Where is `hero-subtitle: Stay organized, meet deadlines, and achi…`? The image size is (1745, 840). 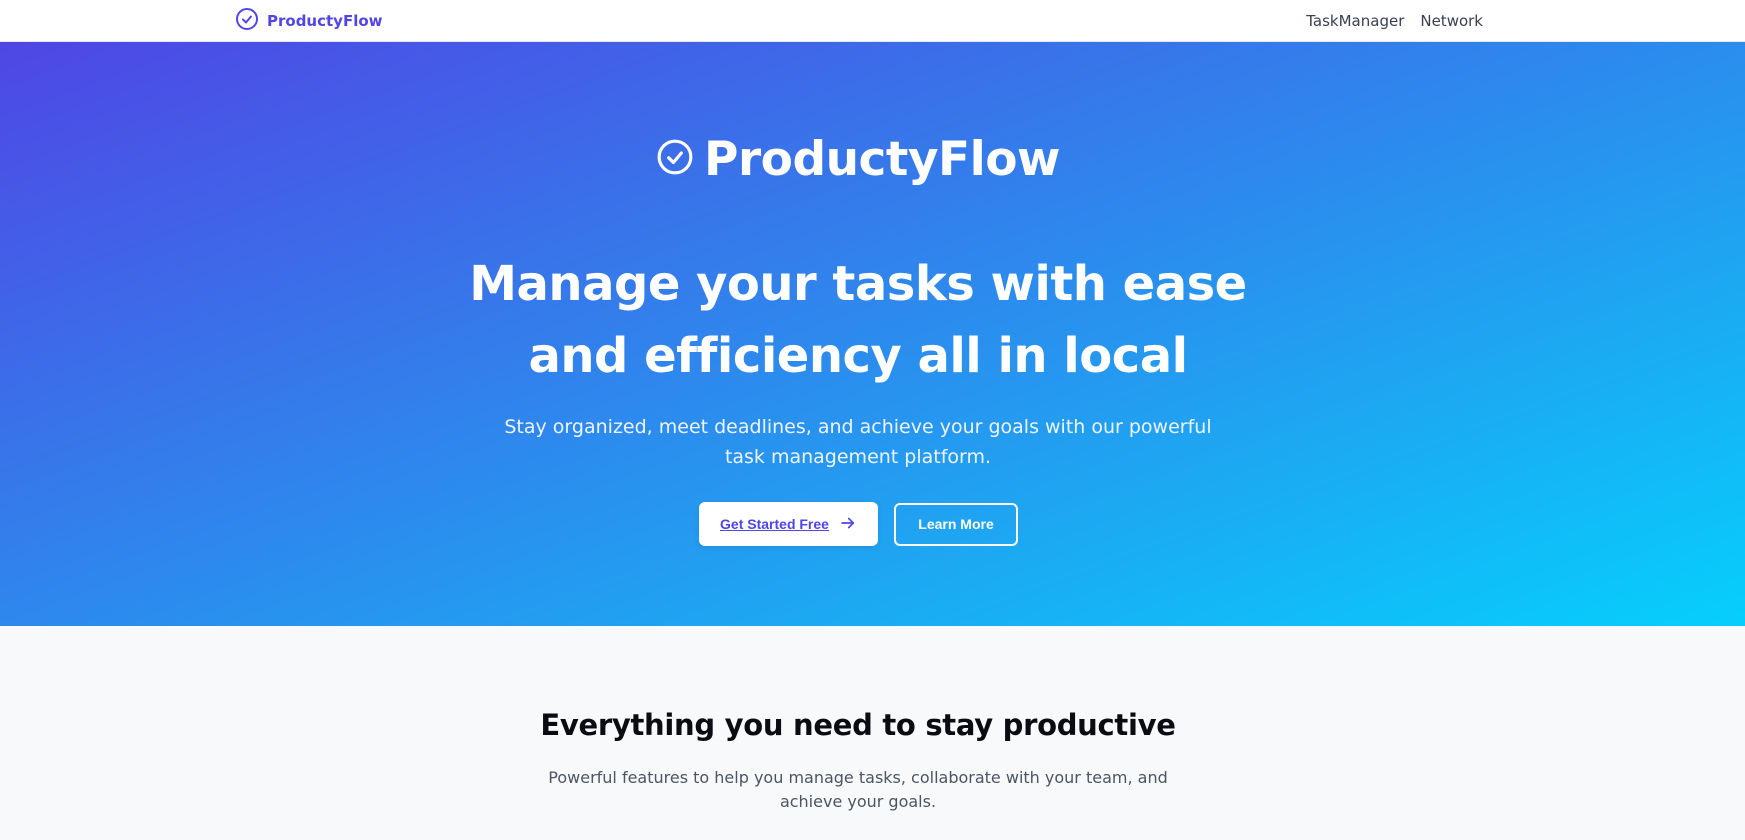 hero-subtitle: Stay organized, meet deadlines, and achi… is located at coordinates (858, 442).